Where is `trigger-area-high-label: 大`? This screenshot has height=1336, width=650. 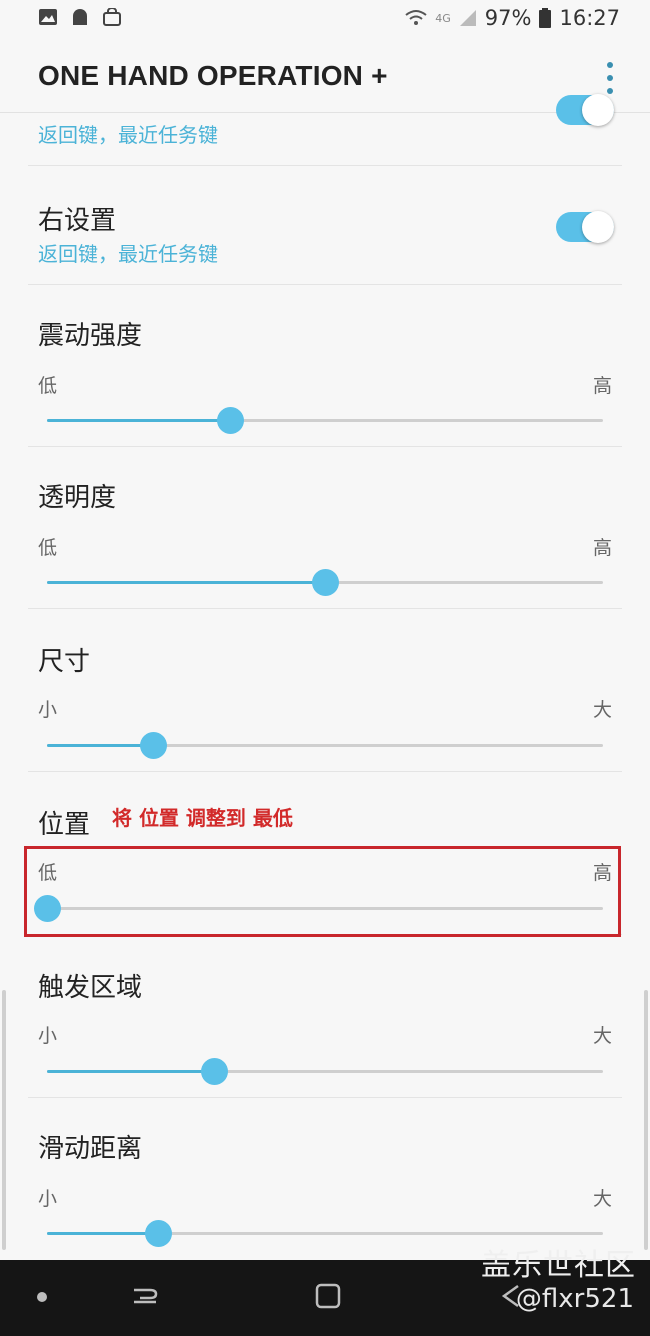
trigger-area-high-label: 大 is located at coordinates (602, 1036).